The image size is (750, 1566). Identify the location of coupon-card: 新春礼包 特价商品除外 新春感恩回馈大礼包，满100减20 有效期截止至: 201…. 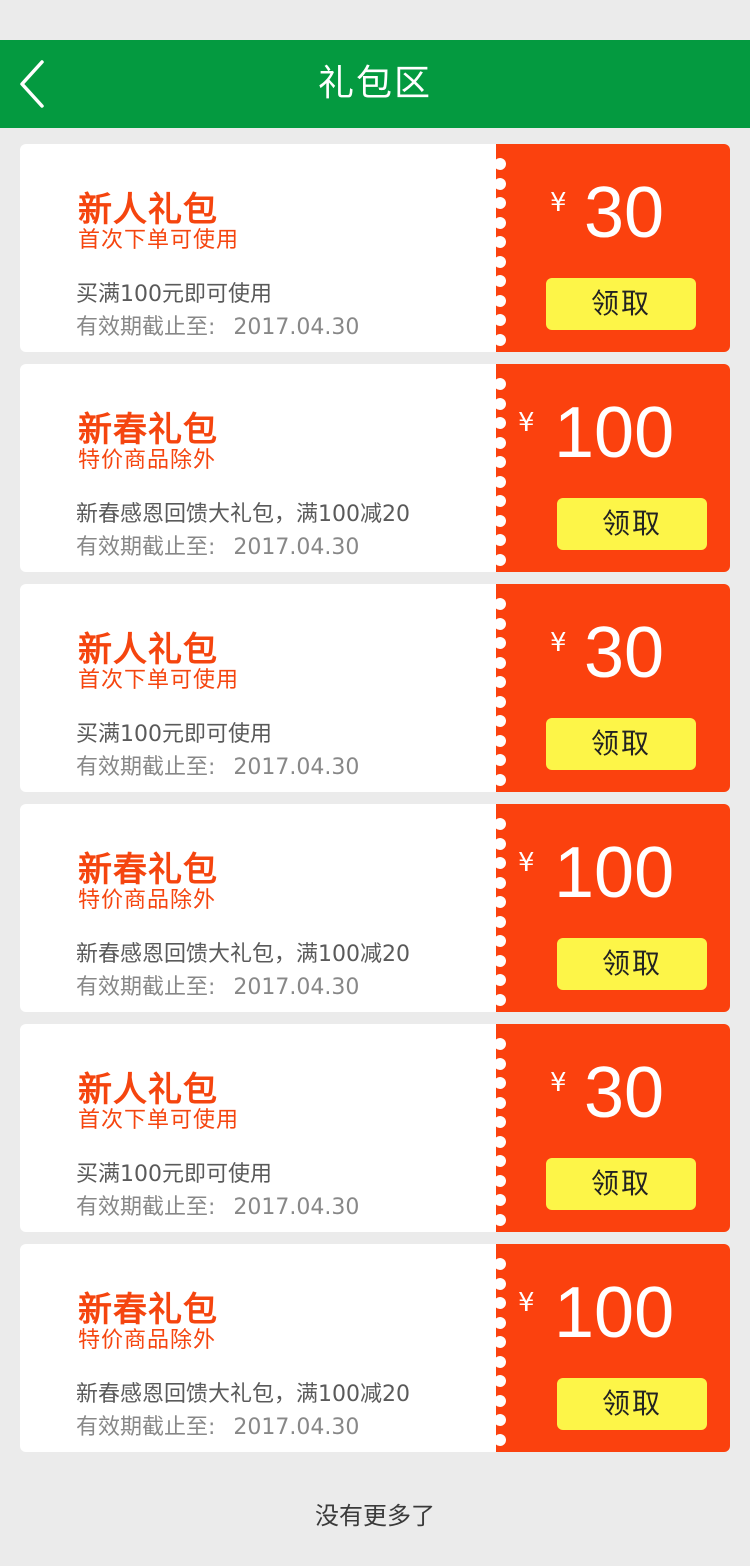
(375, 468).